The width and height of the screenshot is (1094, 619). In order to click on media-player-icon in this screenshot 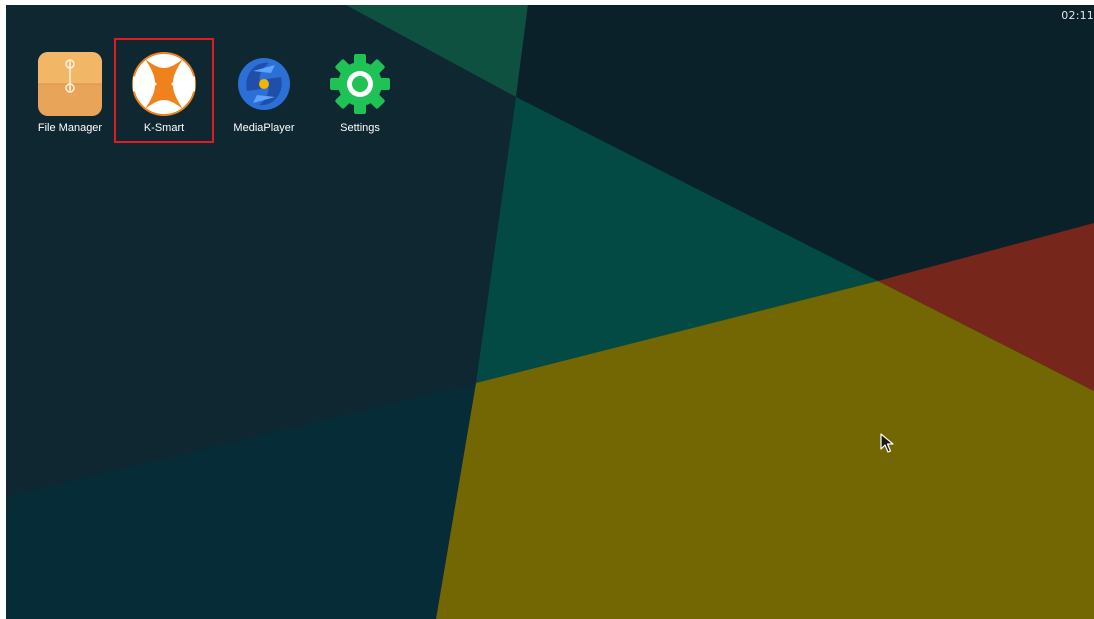, I will do `click(264, 84)`.